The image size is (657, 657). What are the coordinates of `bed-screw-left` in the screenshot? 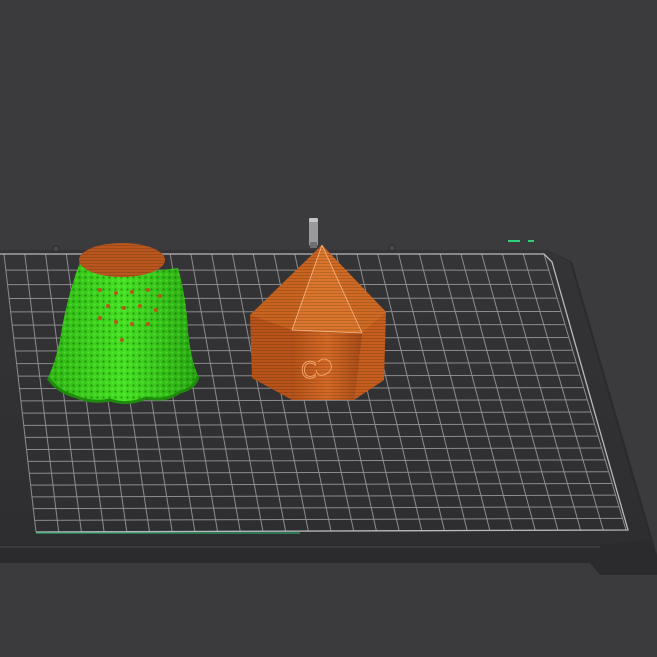 It's located at (56, 249).